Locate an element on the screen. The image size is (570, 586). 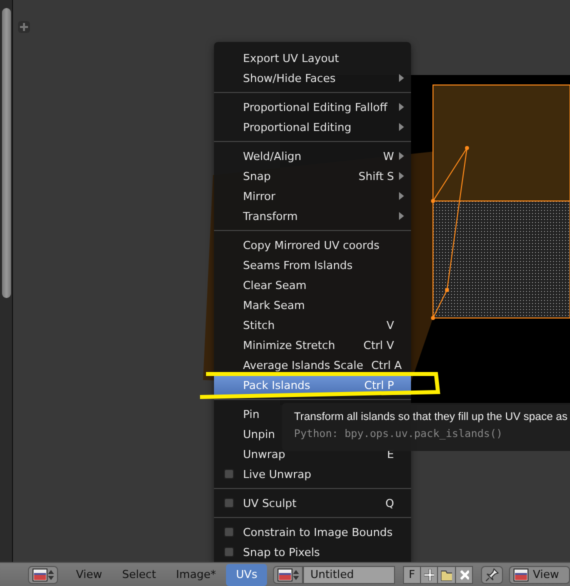
editor-type-button is located at coordinates (43, 575).